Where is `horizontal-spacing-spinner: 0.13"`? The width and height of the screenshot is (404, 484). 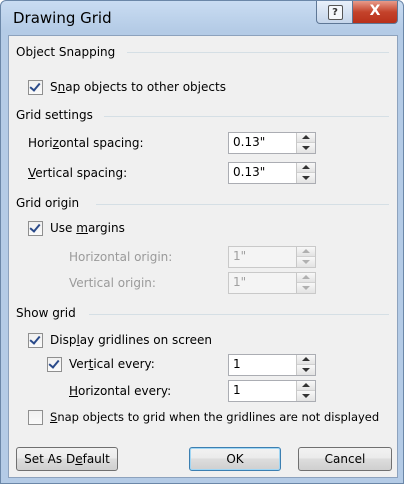
horizontal-spacing-spinner: 0.13" is located at coordinates (272, 143).